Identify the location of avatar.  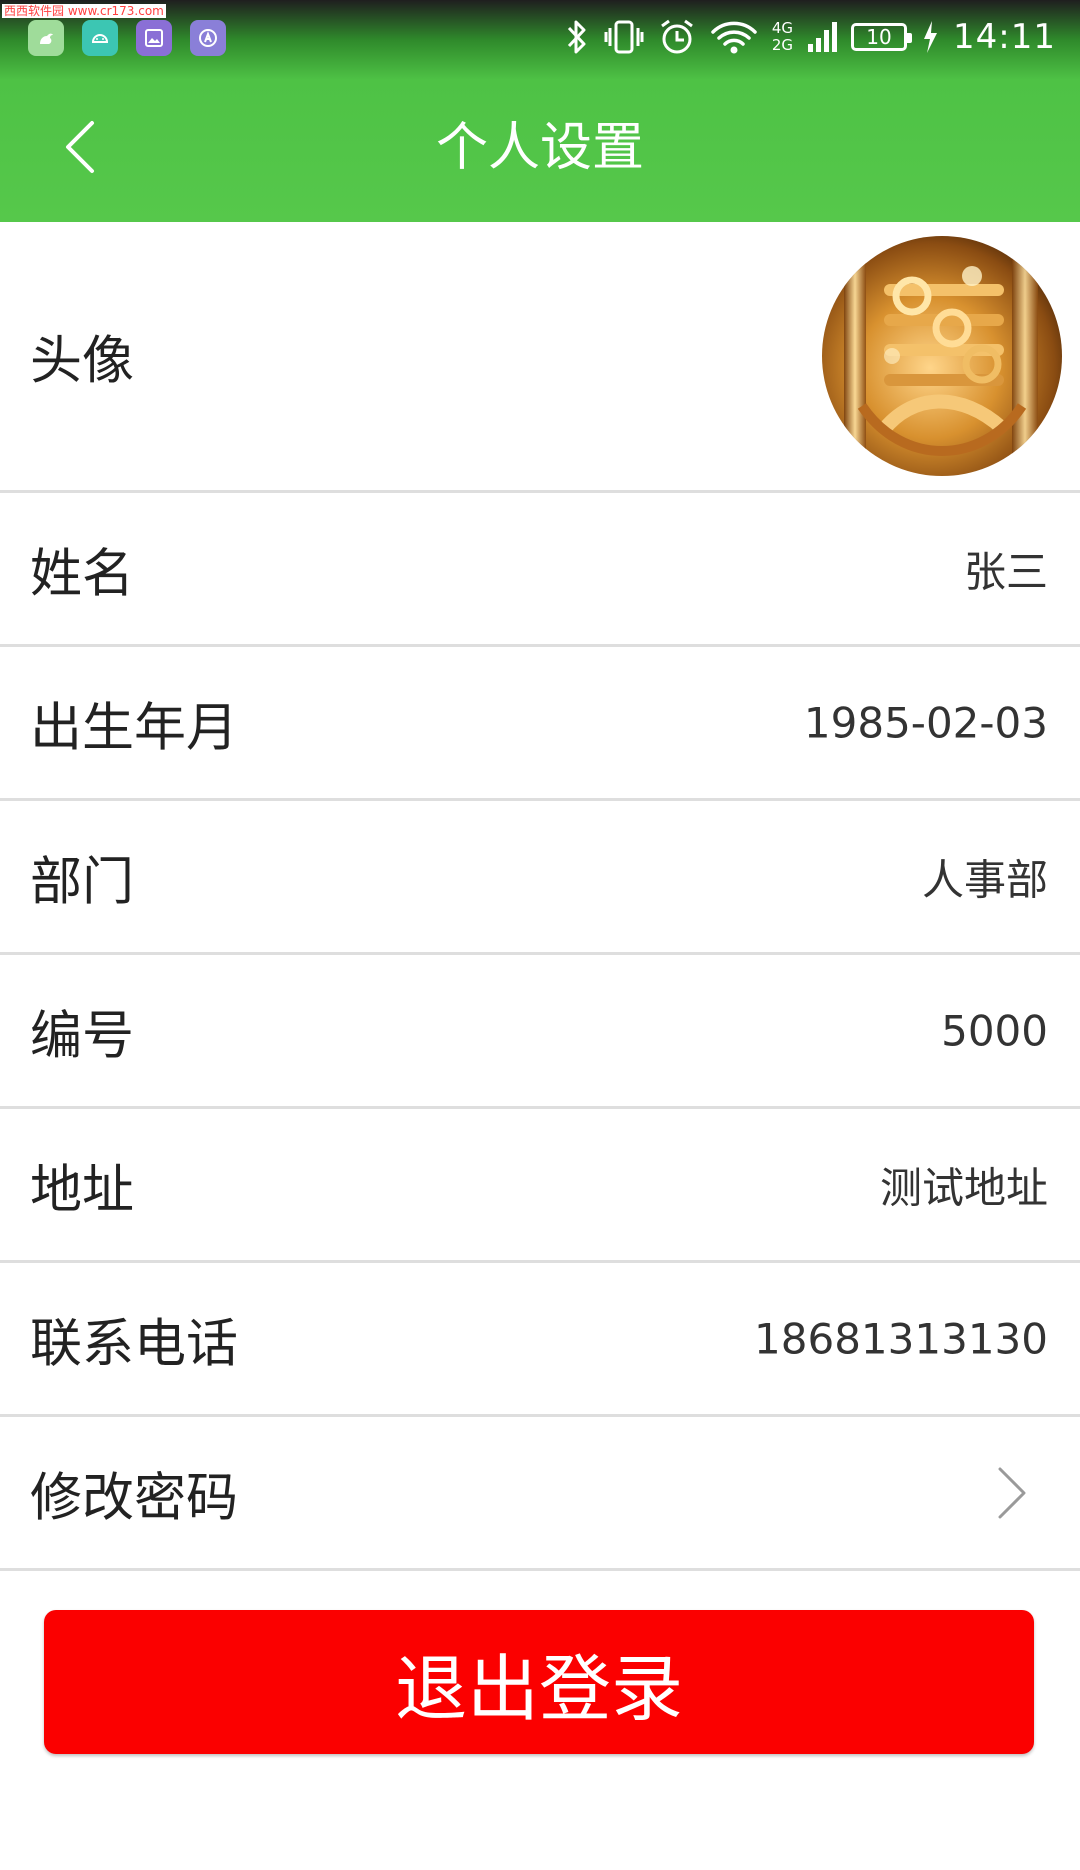
(942, 356).